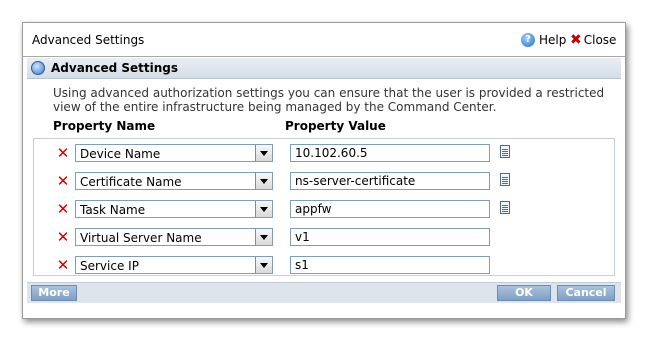 The width and height of the screenshot is (647, 341). What do you see at coordinates (600, 40) in the screenshot?
I see `close-label: Close` at bounding box center [600, 40].